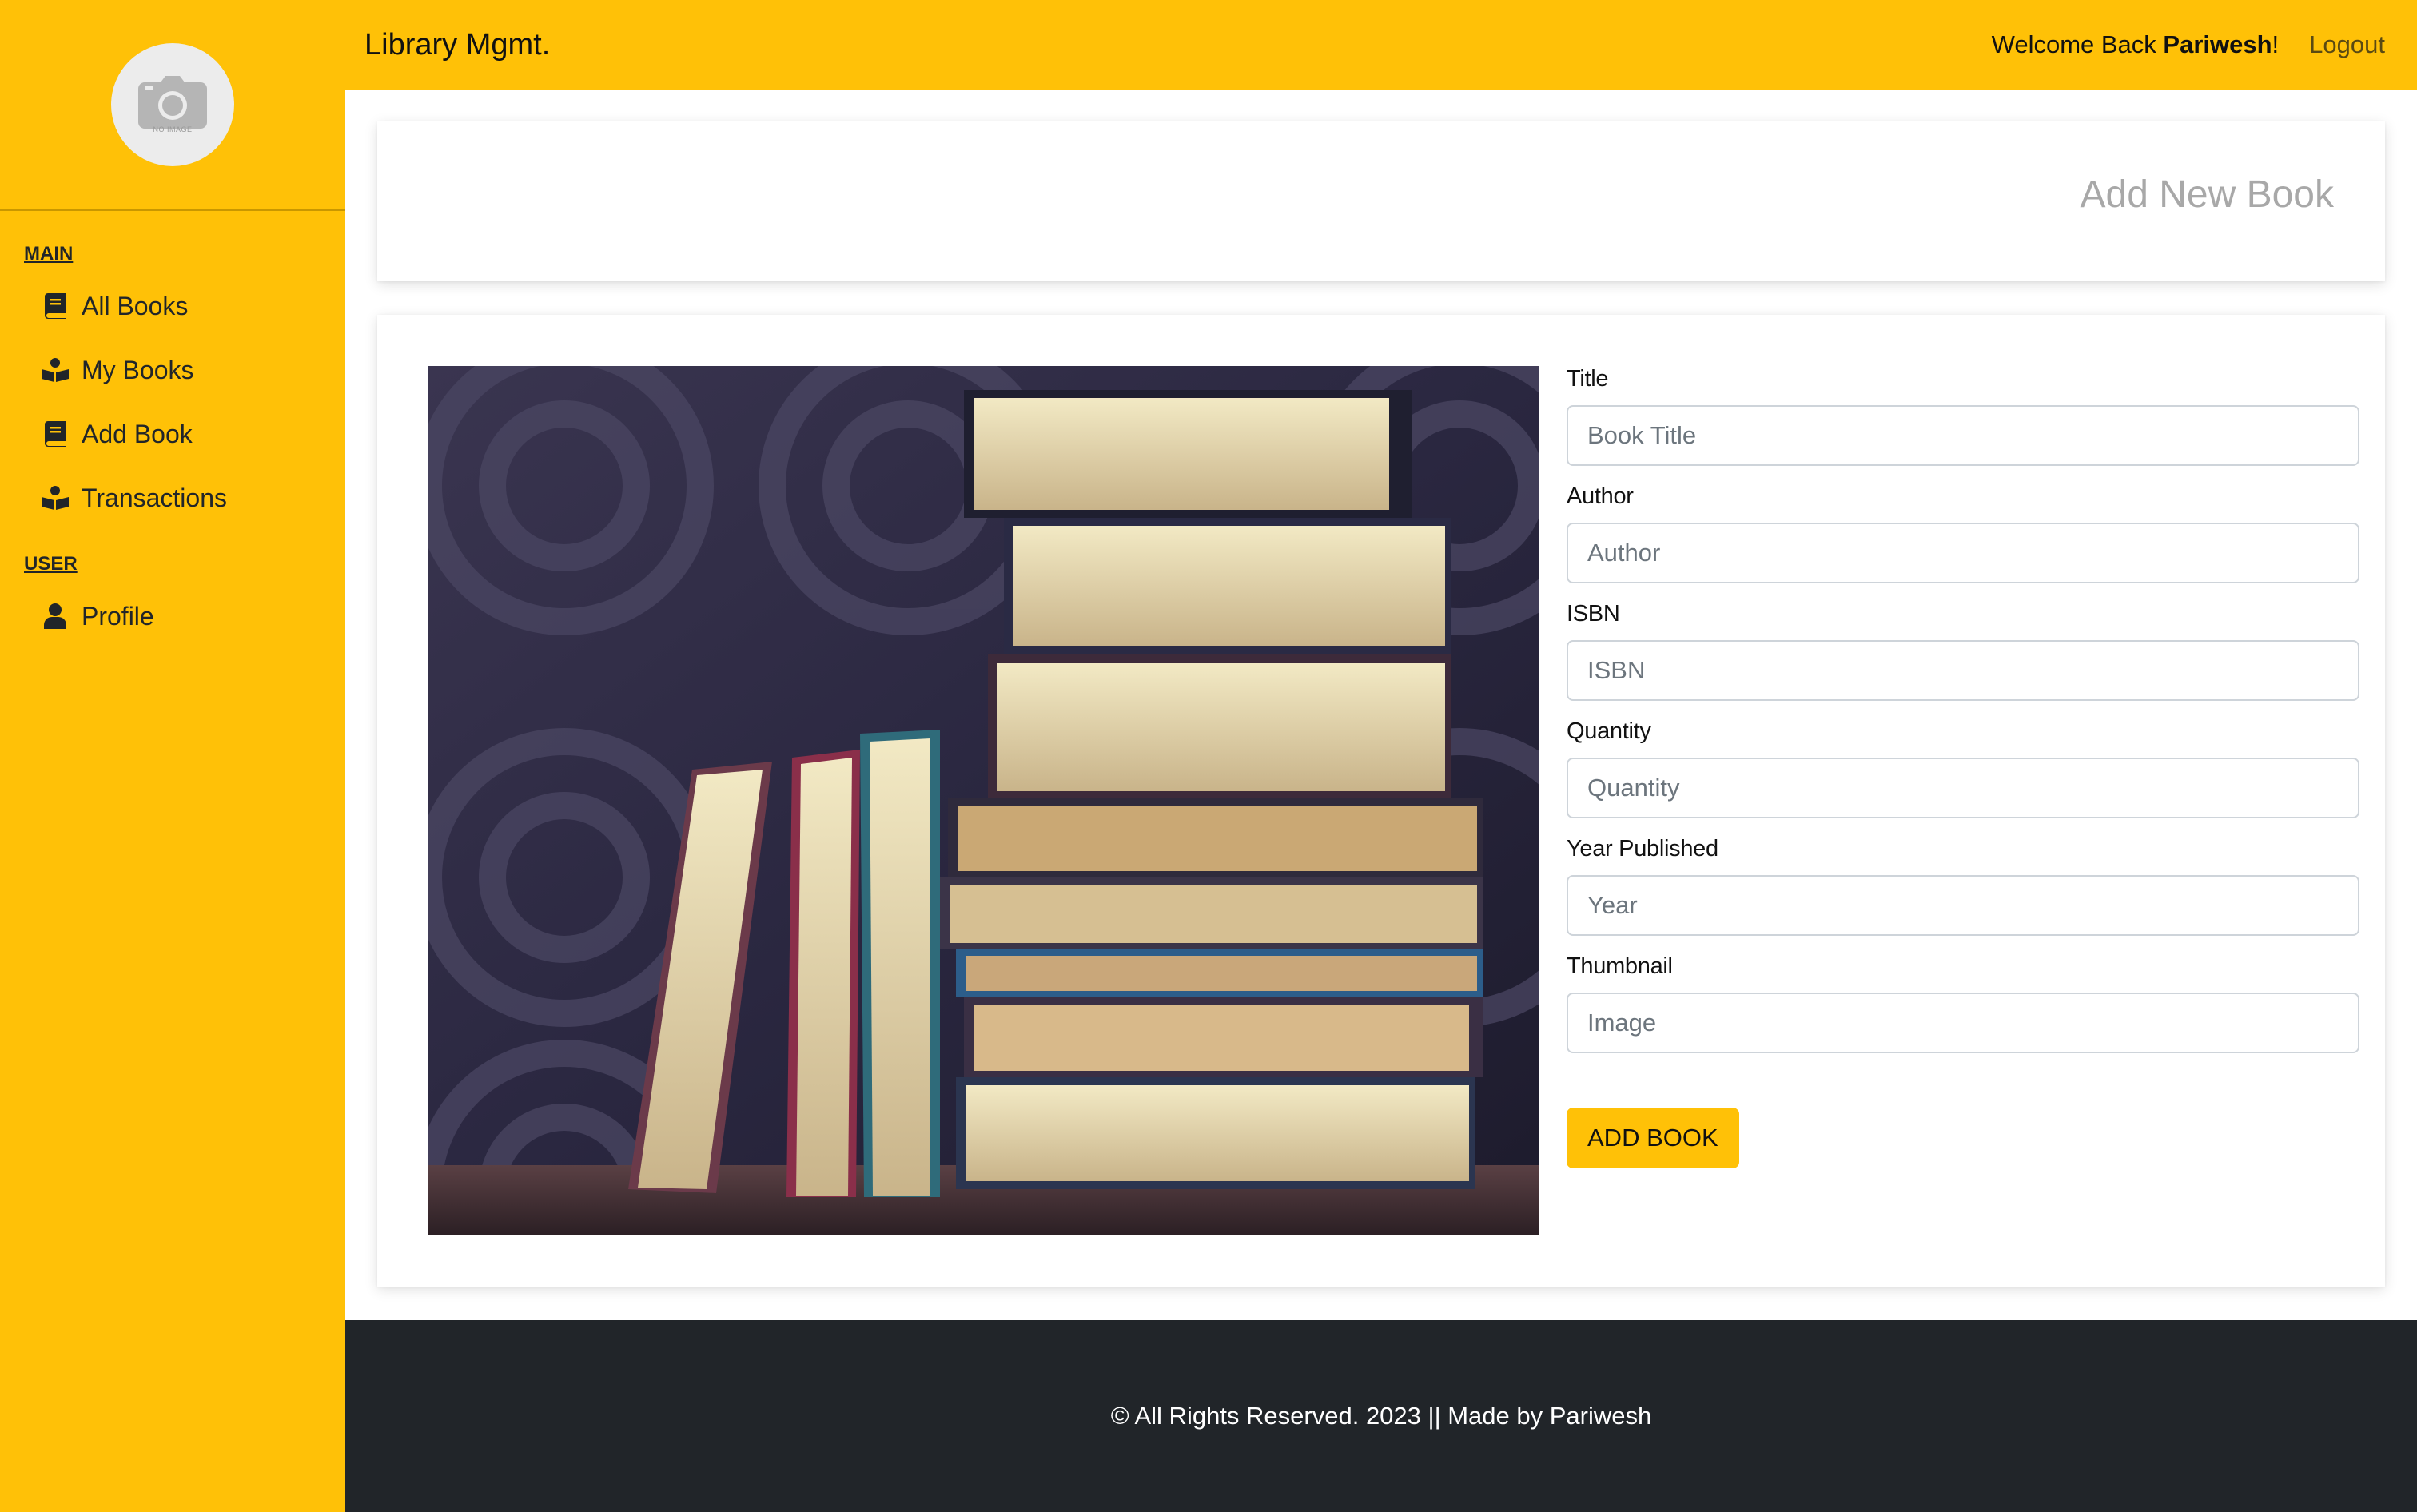 This screenshot has height=1512, width=2417. What do you see at coordinates (1381, 201) in the screenshot?
I see `page-header-card: Add New Book` at bounding box center [1381, 201].